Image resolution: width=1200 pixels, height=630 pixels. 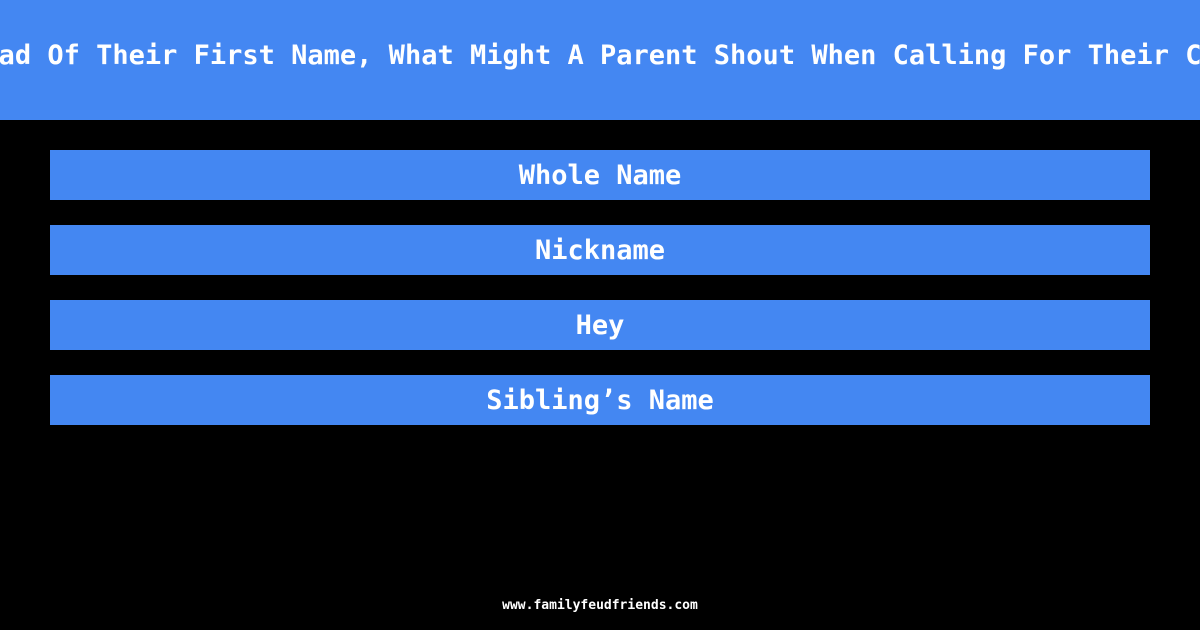 I want to click on answer-item: Whole Name, so click(x=600, y=175).